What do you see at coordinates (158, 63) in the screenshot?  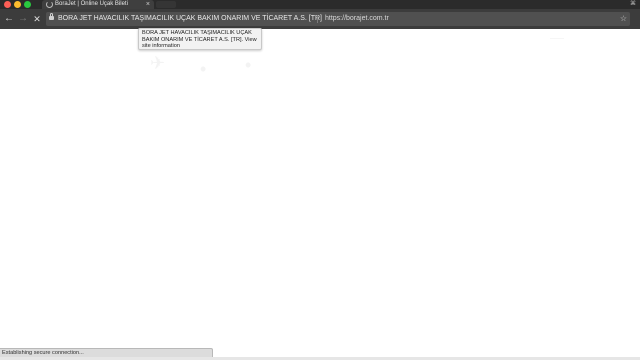 I see `faint-page-glyph: ✈` at bounding box center [158, 63].